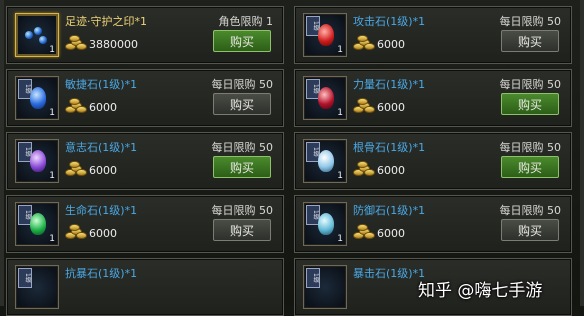 The width and height of the screenshot is (584, 316). I want to click on teal-gem-icon, so click(326, 224).